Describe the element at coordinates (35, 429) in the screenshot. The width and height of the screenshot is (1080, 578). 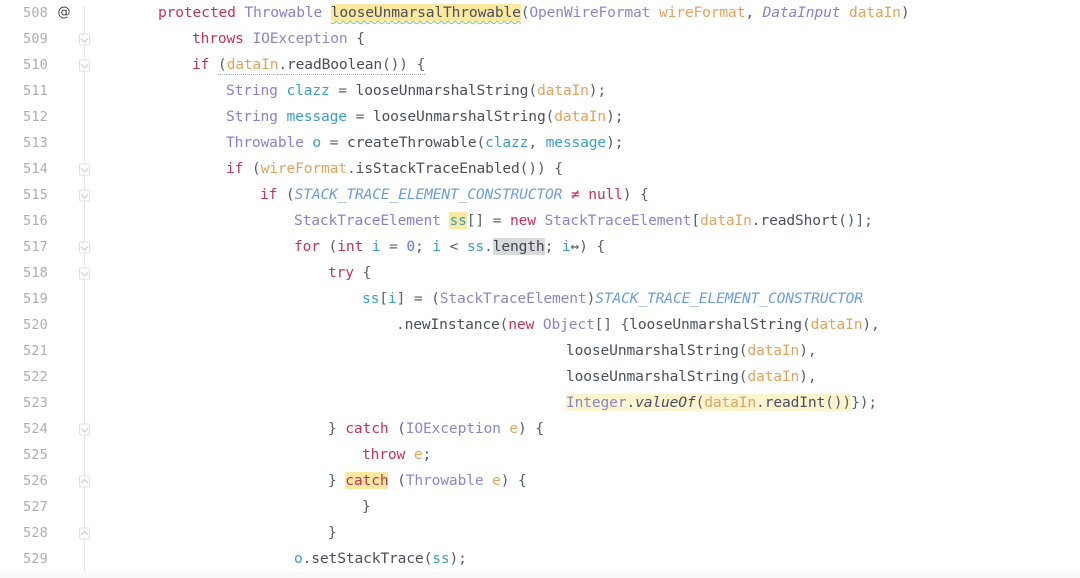
I see `line-number: 524` at that location.